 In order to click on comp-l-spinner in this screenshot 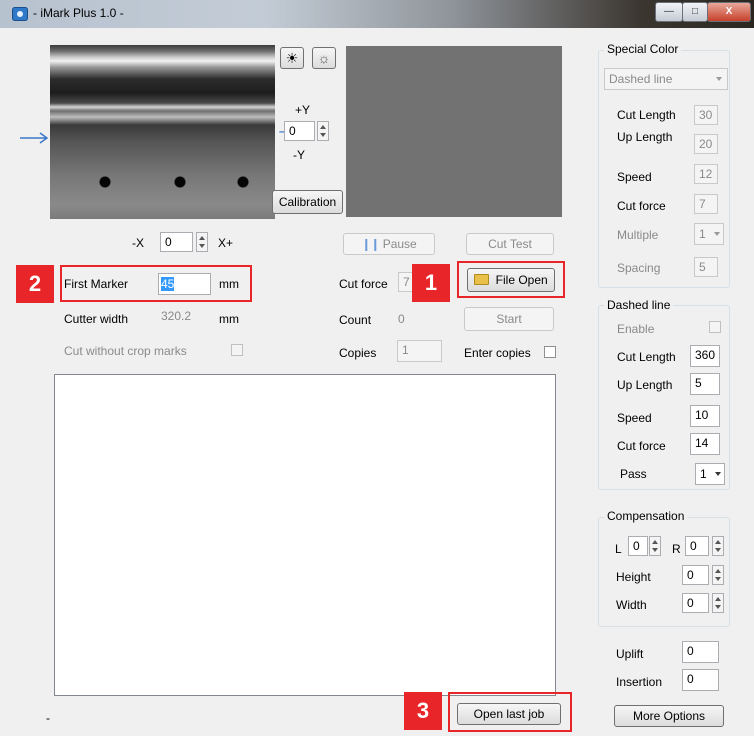, I will do `click(655, 546)`.